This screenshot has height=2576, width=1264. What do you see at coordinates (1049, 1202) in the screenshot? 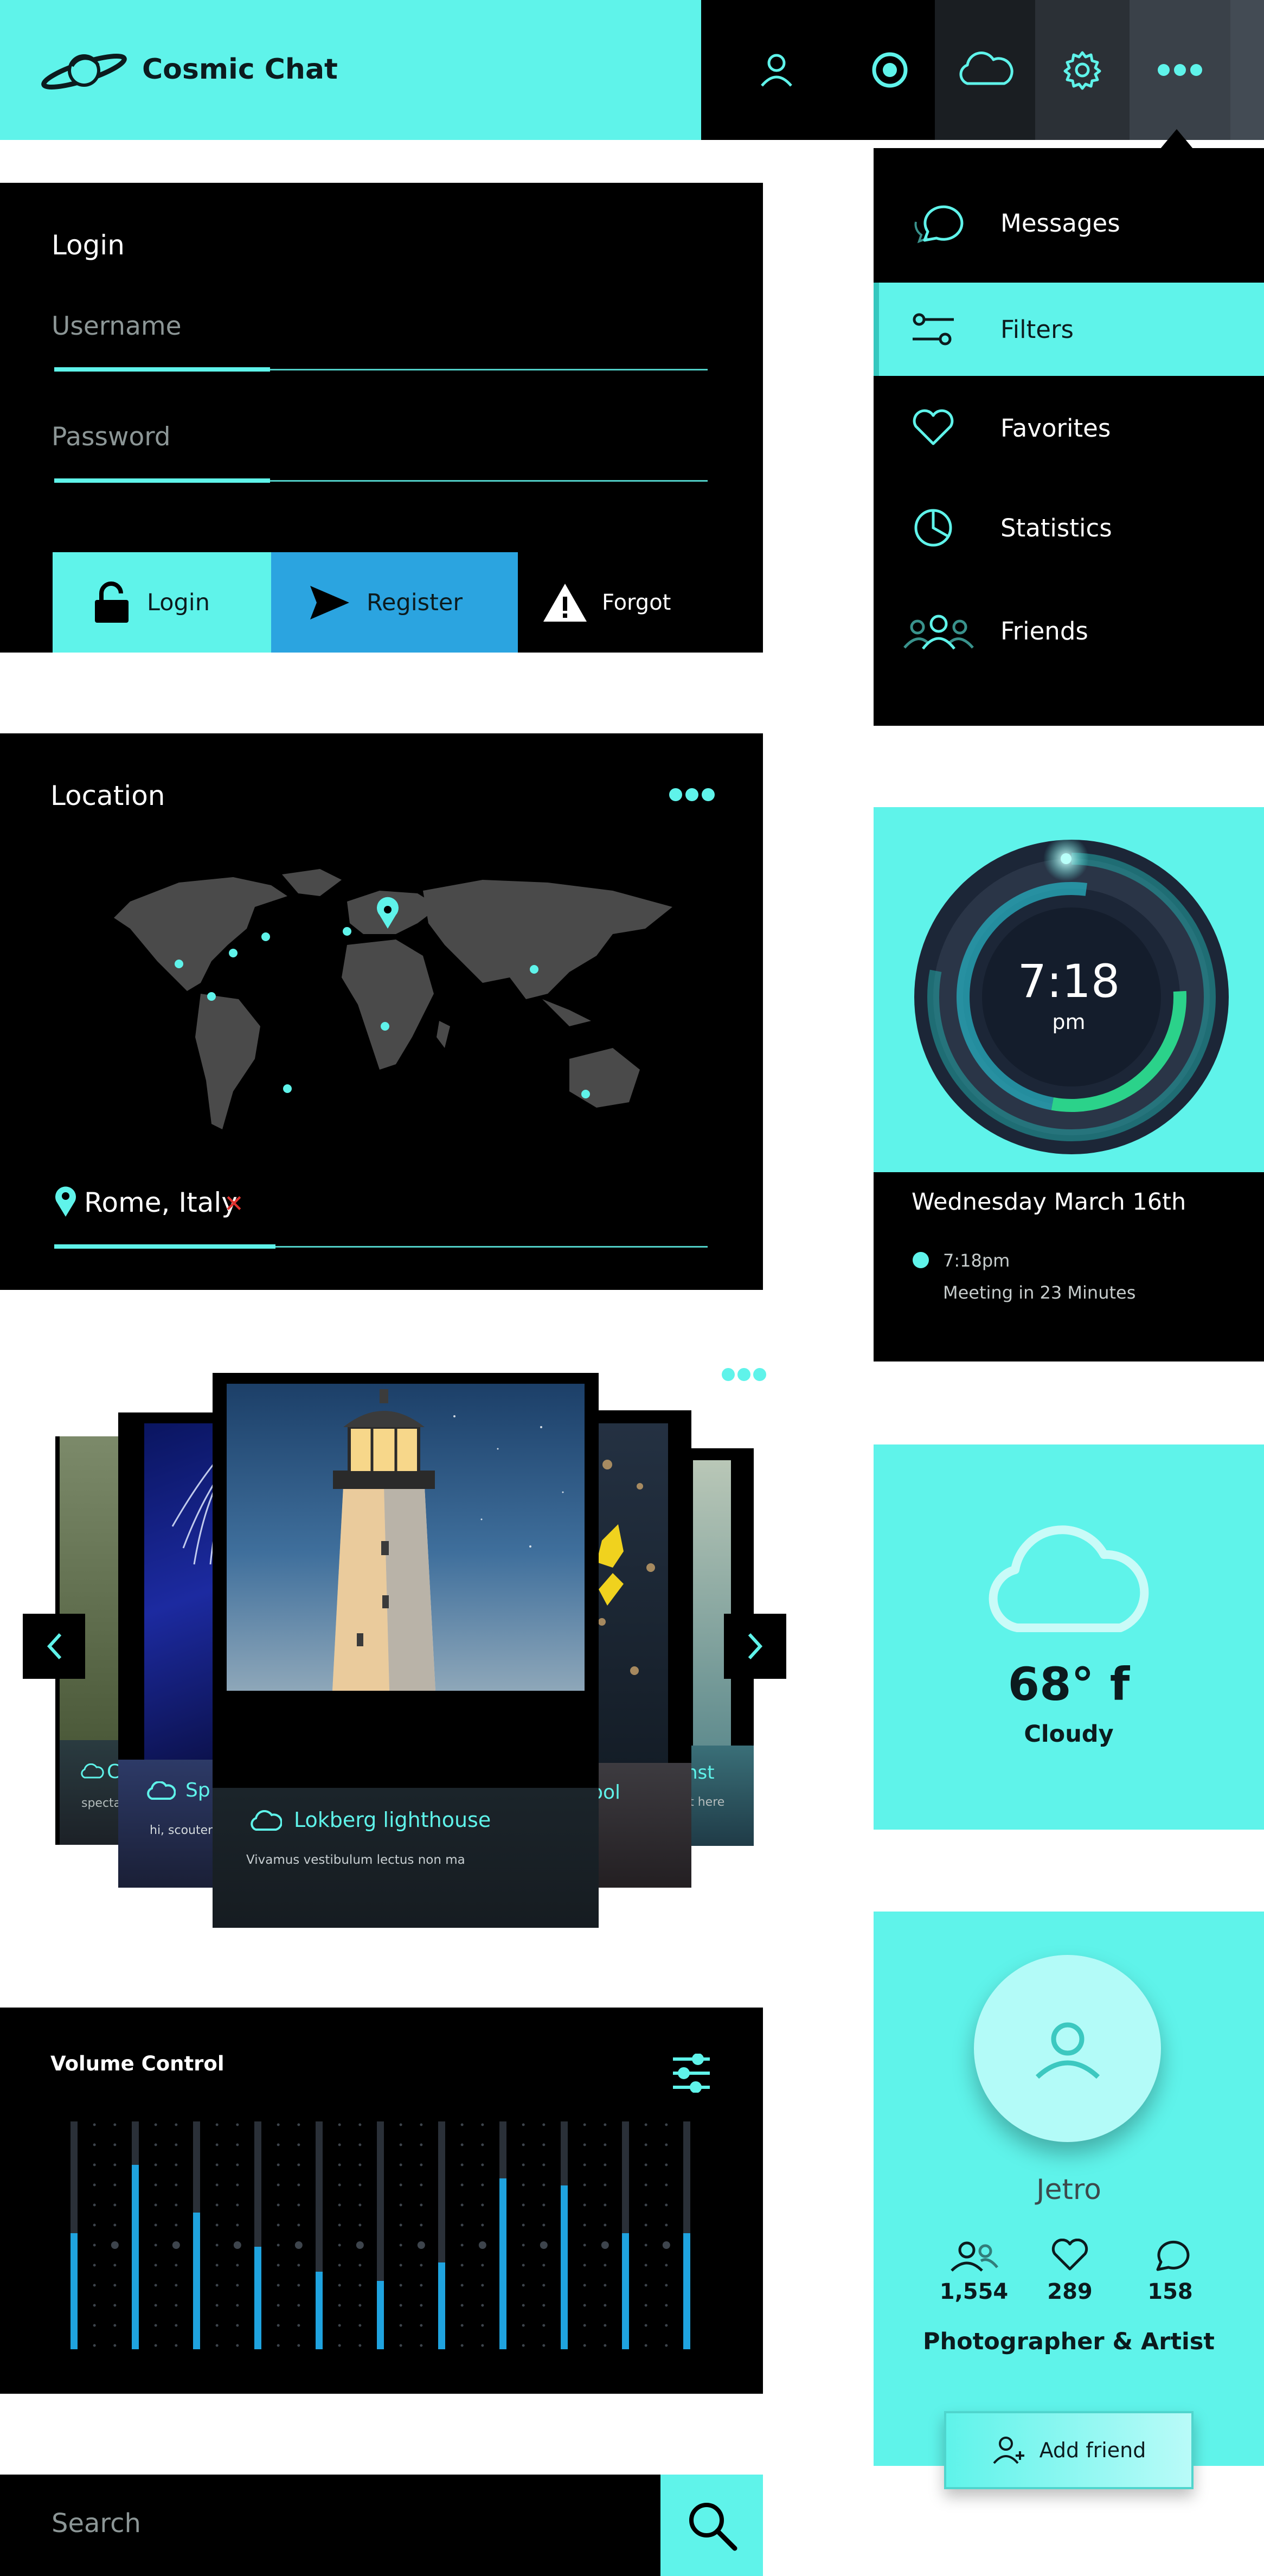
I see `clock-date: Wednesday March 16th` at bounding box center [1049, 1202].